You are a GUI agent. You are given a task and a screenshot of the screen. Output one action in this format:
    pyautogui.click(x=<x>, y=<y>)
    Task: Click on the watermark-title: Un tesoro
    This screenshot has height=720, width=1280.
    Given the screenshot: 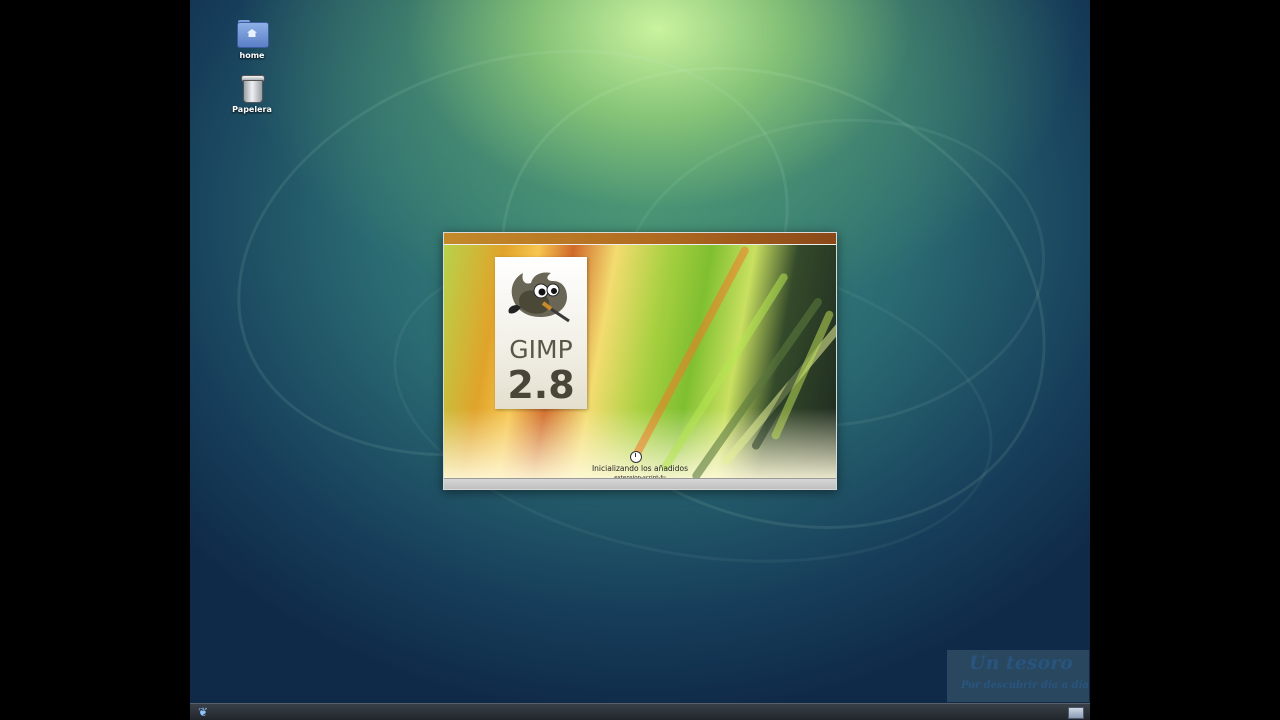 What is the action you would take?
    pyautogui.click(x=1021, y=663)
    